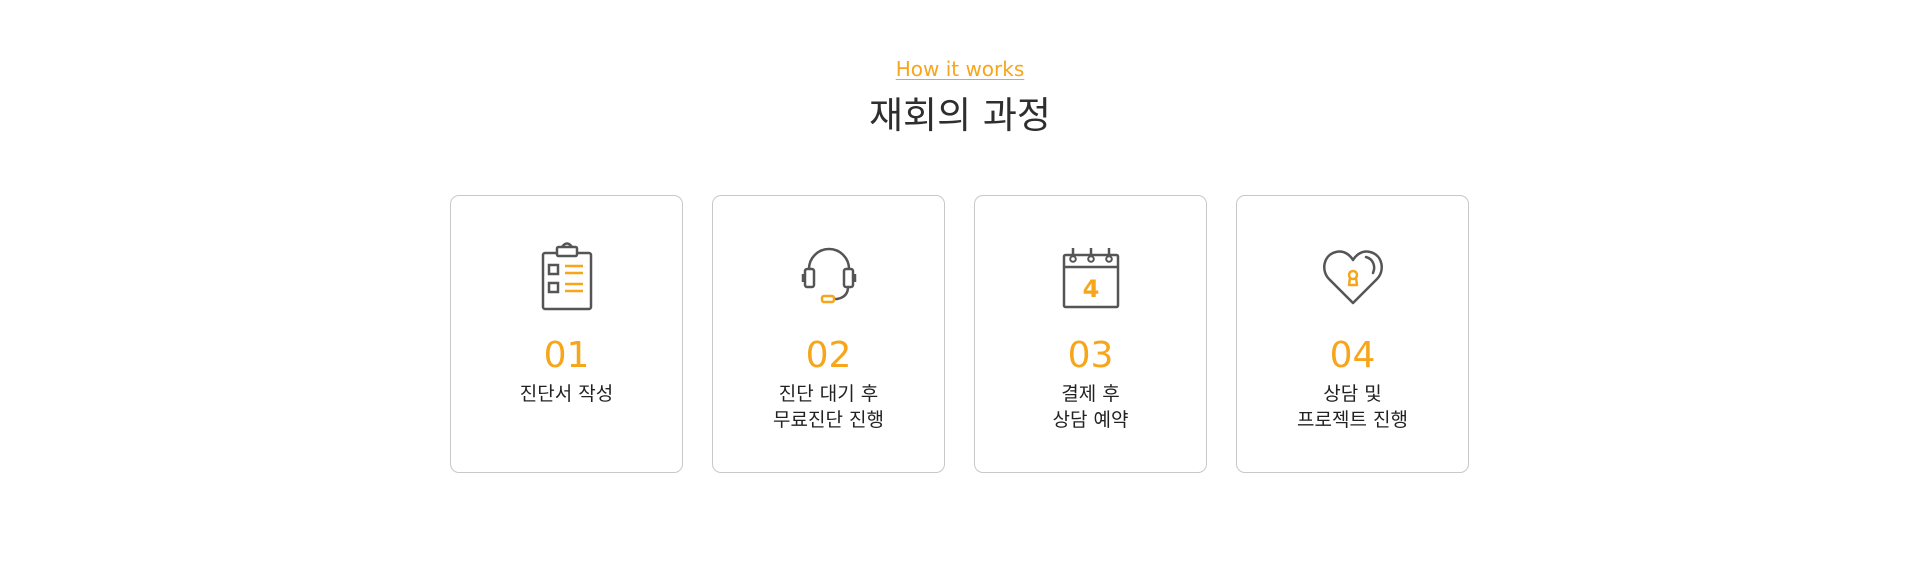 Image resolution: width=1920 pixels, height=562 pixels. What do you see at coordinates (1352, 407) in the screenshot?
I see `step-label: 상담 및 프로젝트 진행` at bounding box center [1352, 407].